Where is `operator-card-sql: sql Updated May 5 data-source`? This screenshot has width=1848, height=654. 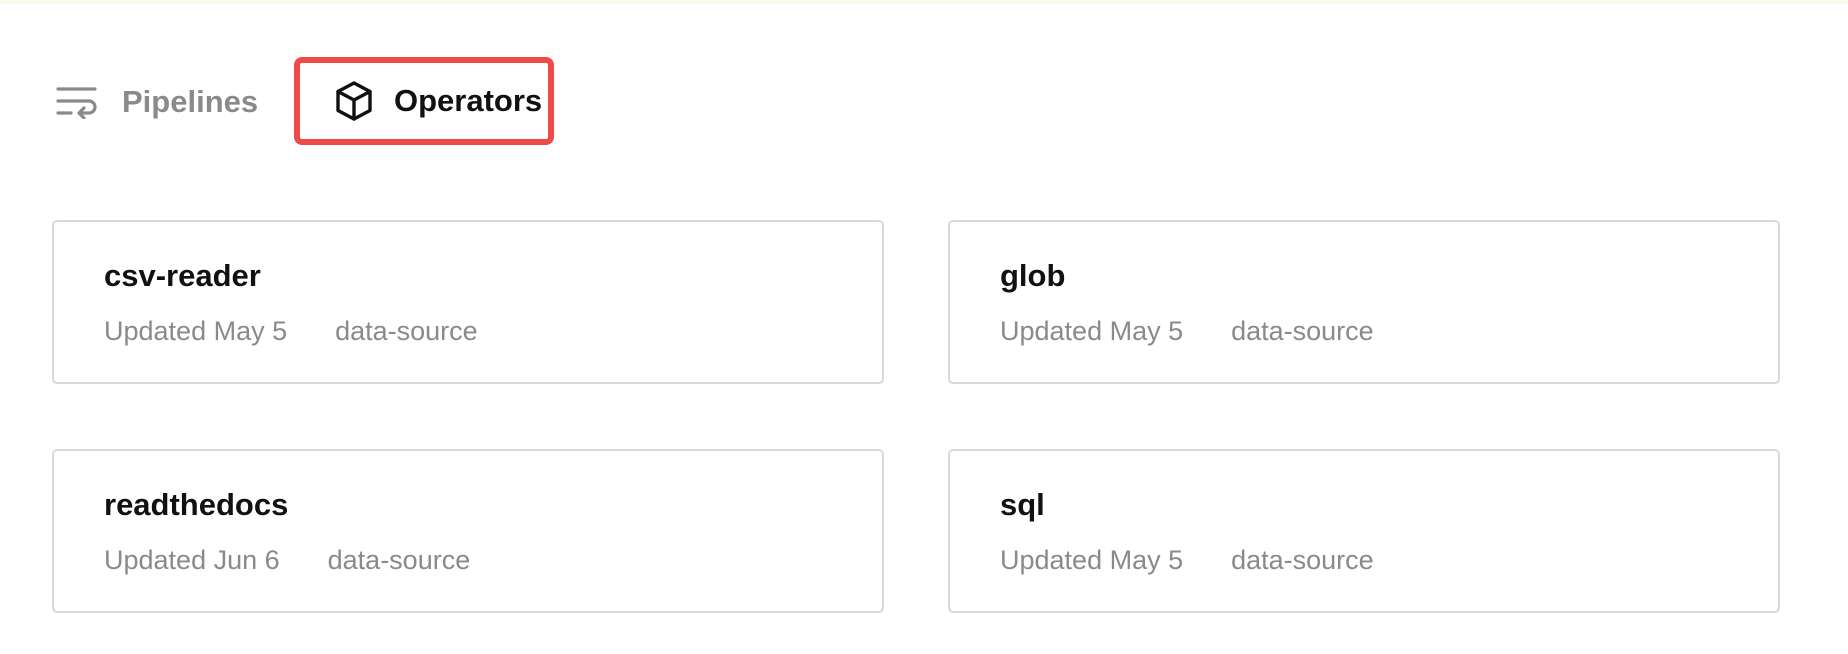
operator-card-sql: sql Updated May 5 data-source is located at coordinates (1364, 531).